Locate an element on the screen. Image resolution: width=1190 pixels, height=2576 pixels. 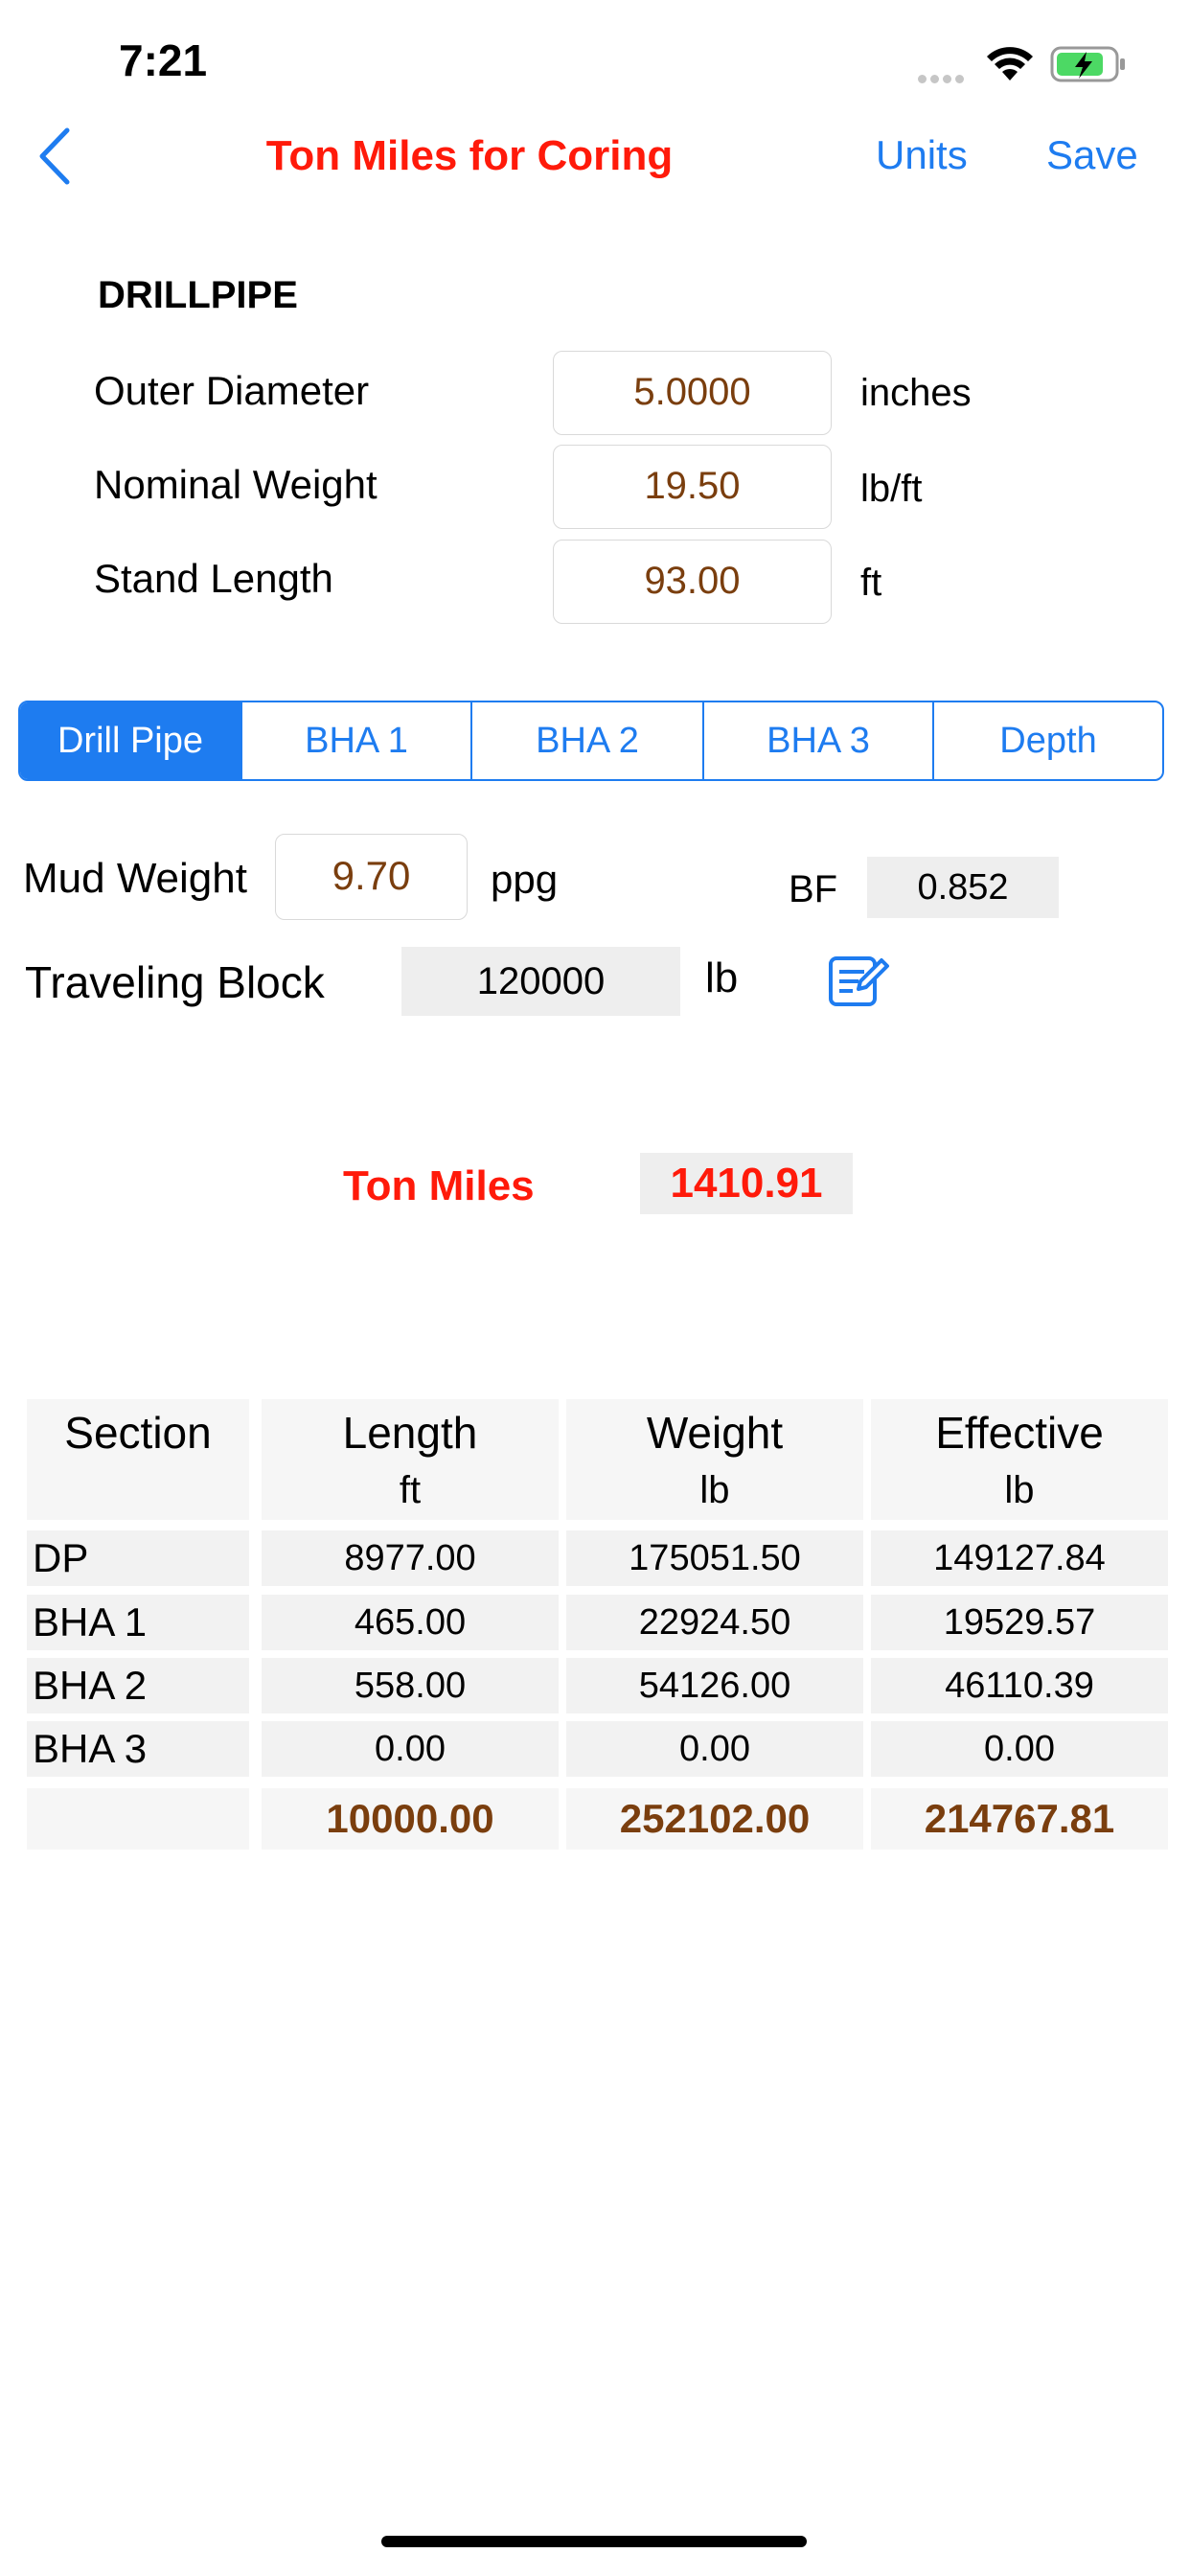
table-row-label: BHA 3 is located at coordinates (138, 1749).